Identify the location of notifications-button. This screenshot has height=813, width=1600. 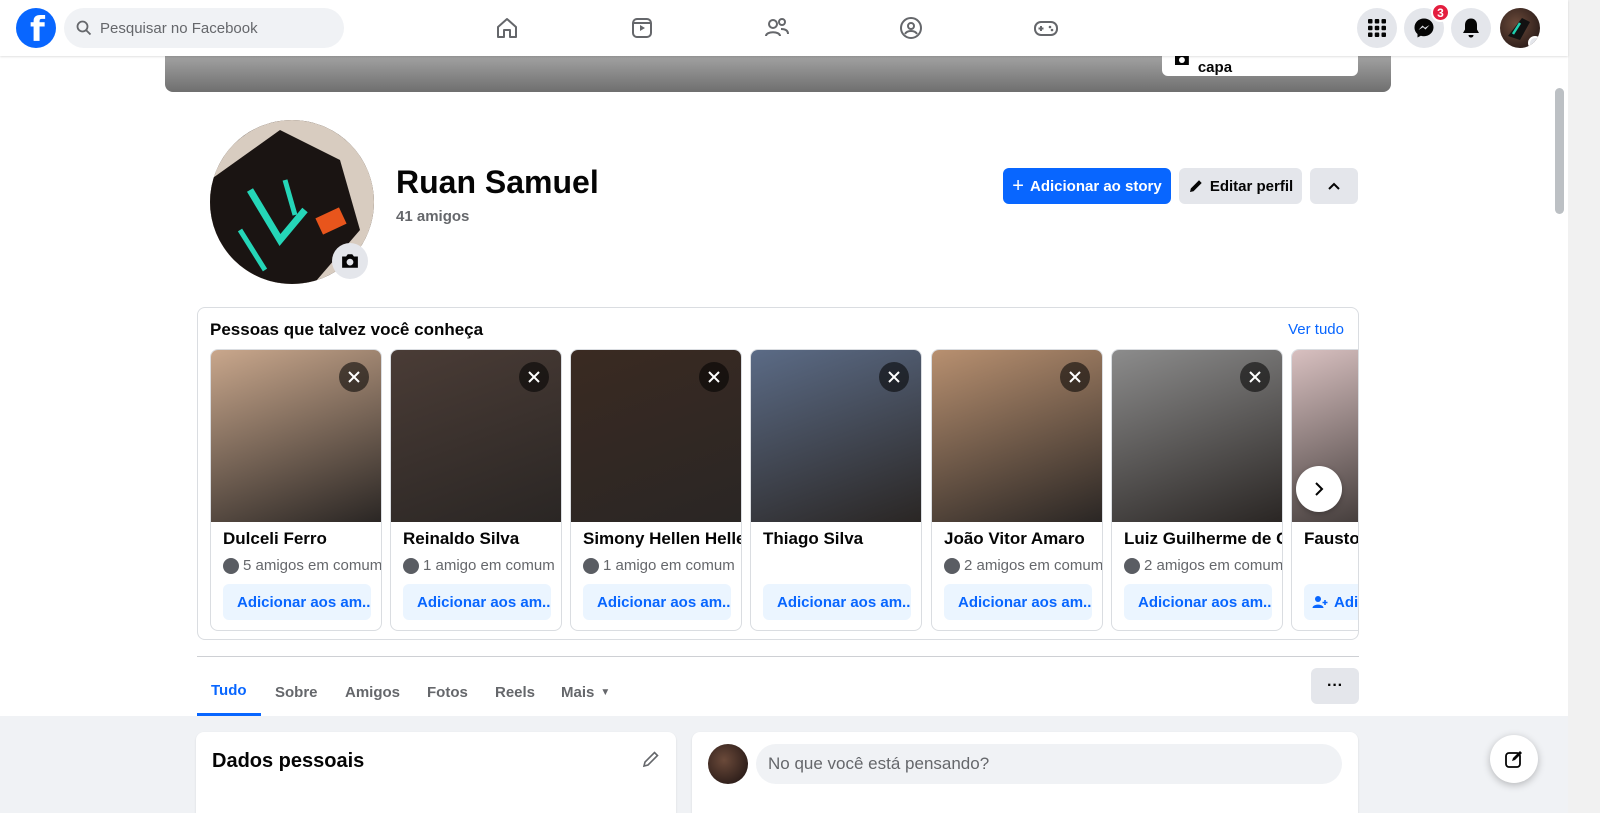
(1471, 28).